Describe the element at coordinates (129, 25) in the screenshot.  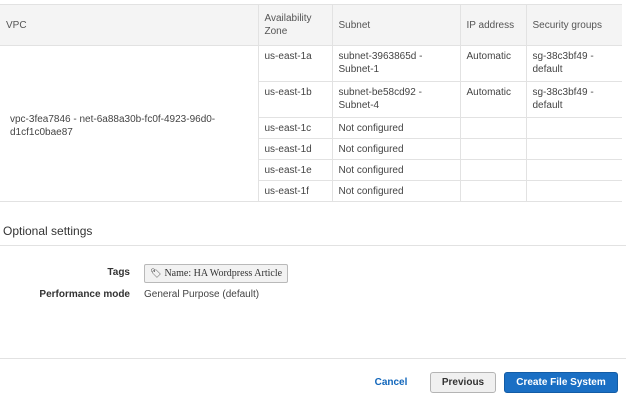
I see `header-vpc: VPC` at that location.